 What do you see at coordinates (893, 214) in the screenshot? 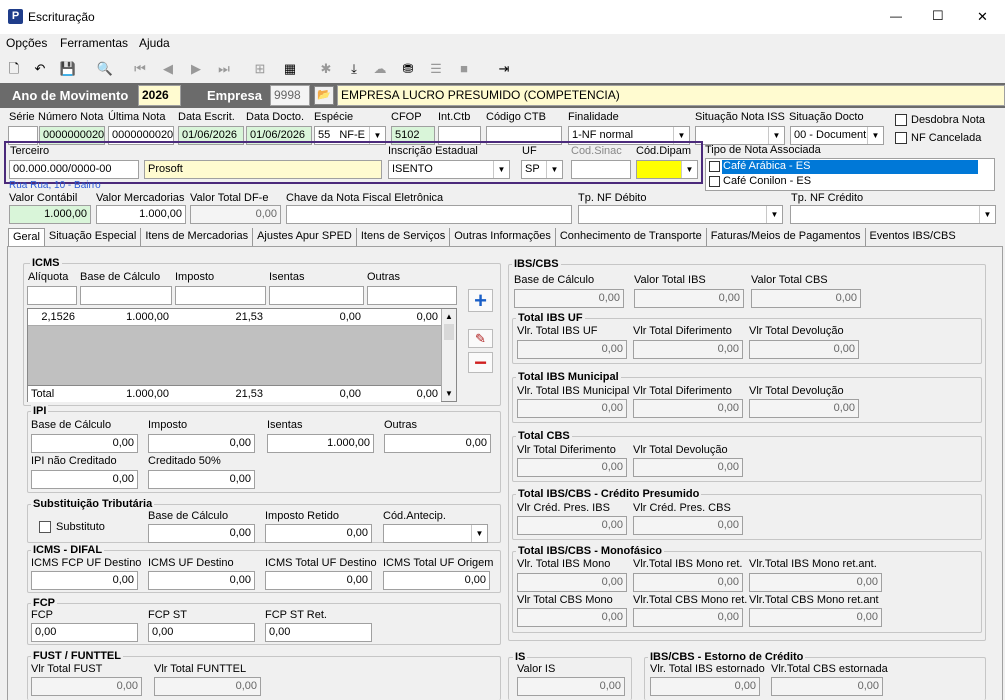
I see `tp-credito-combo: ▼` at bounding box center [893, 214].